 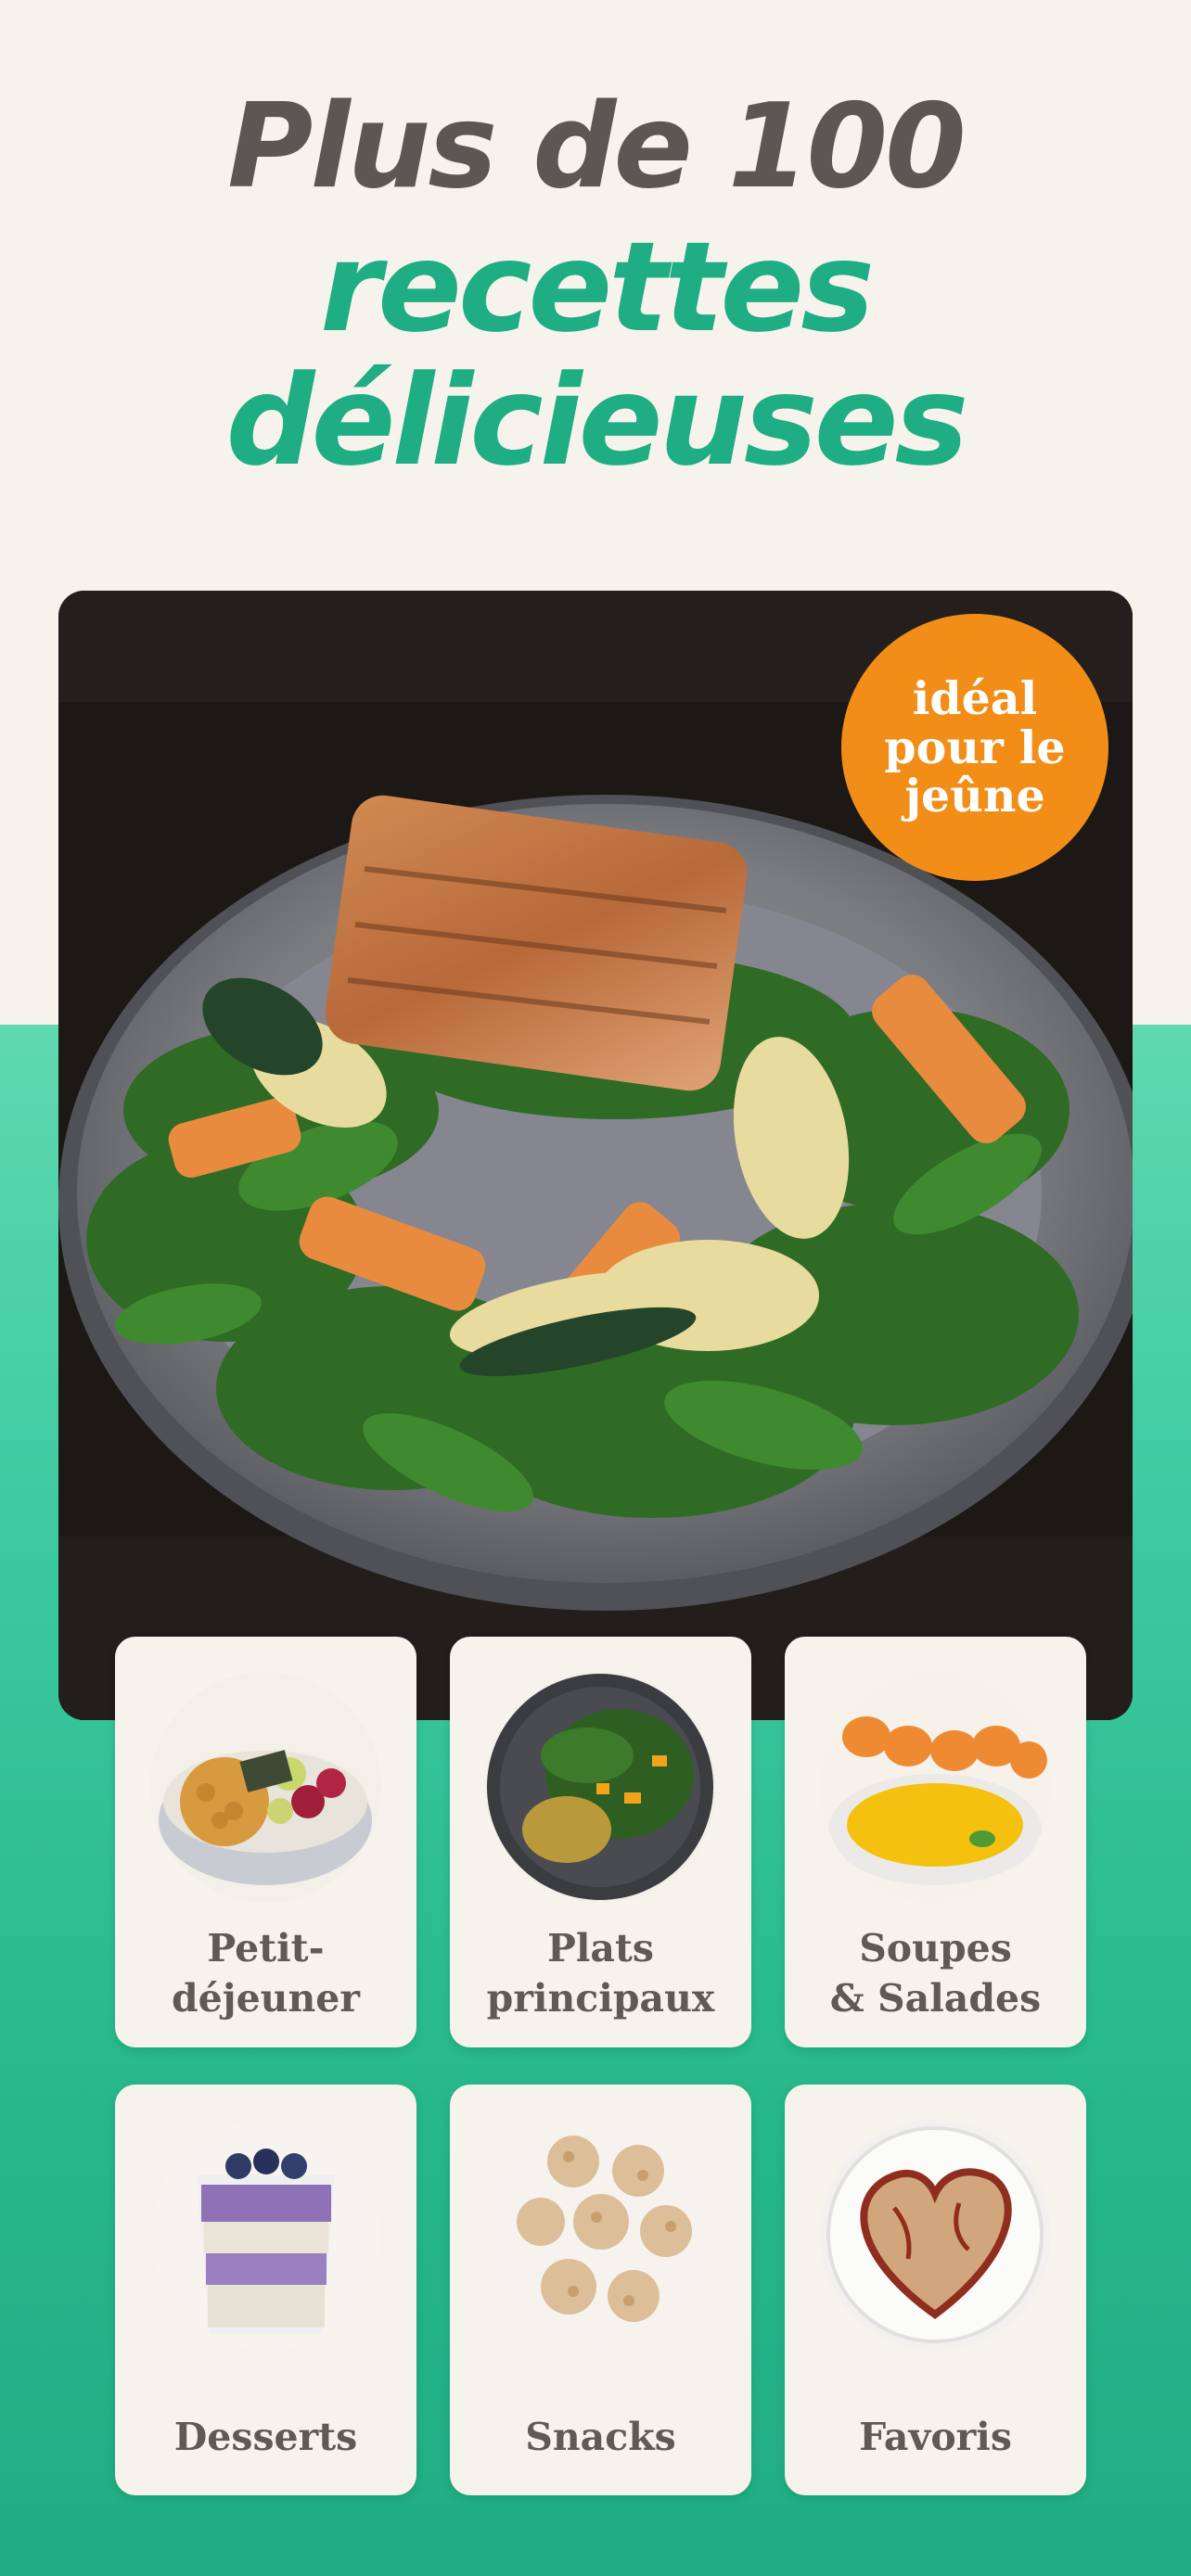 I want to click on headline-line-2: recettes, so click(x=597, y=287).